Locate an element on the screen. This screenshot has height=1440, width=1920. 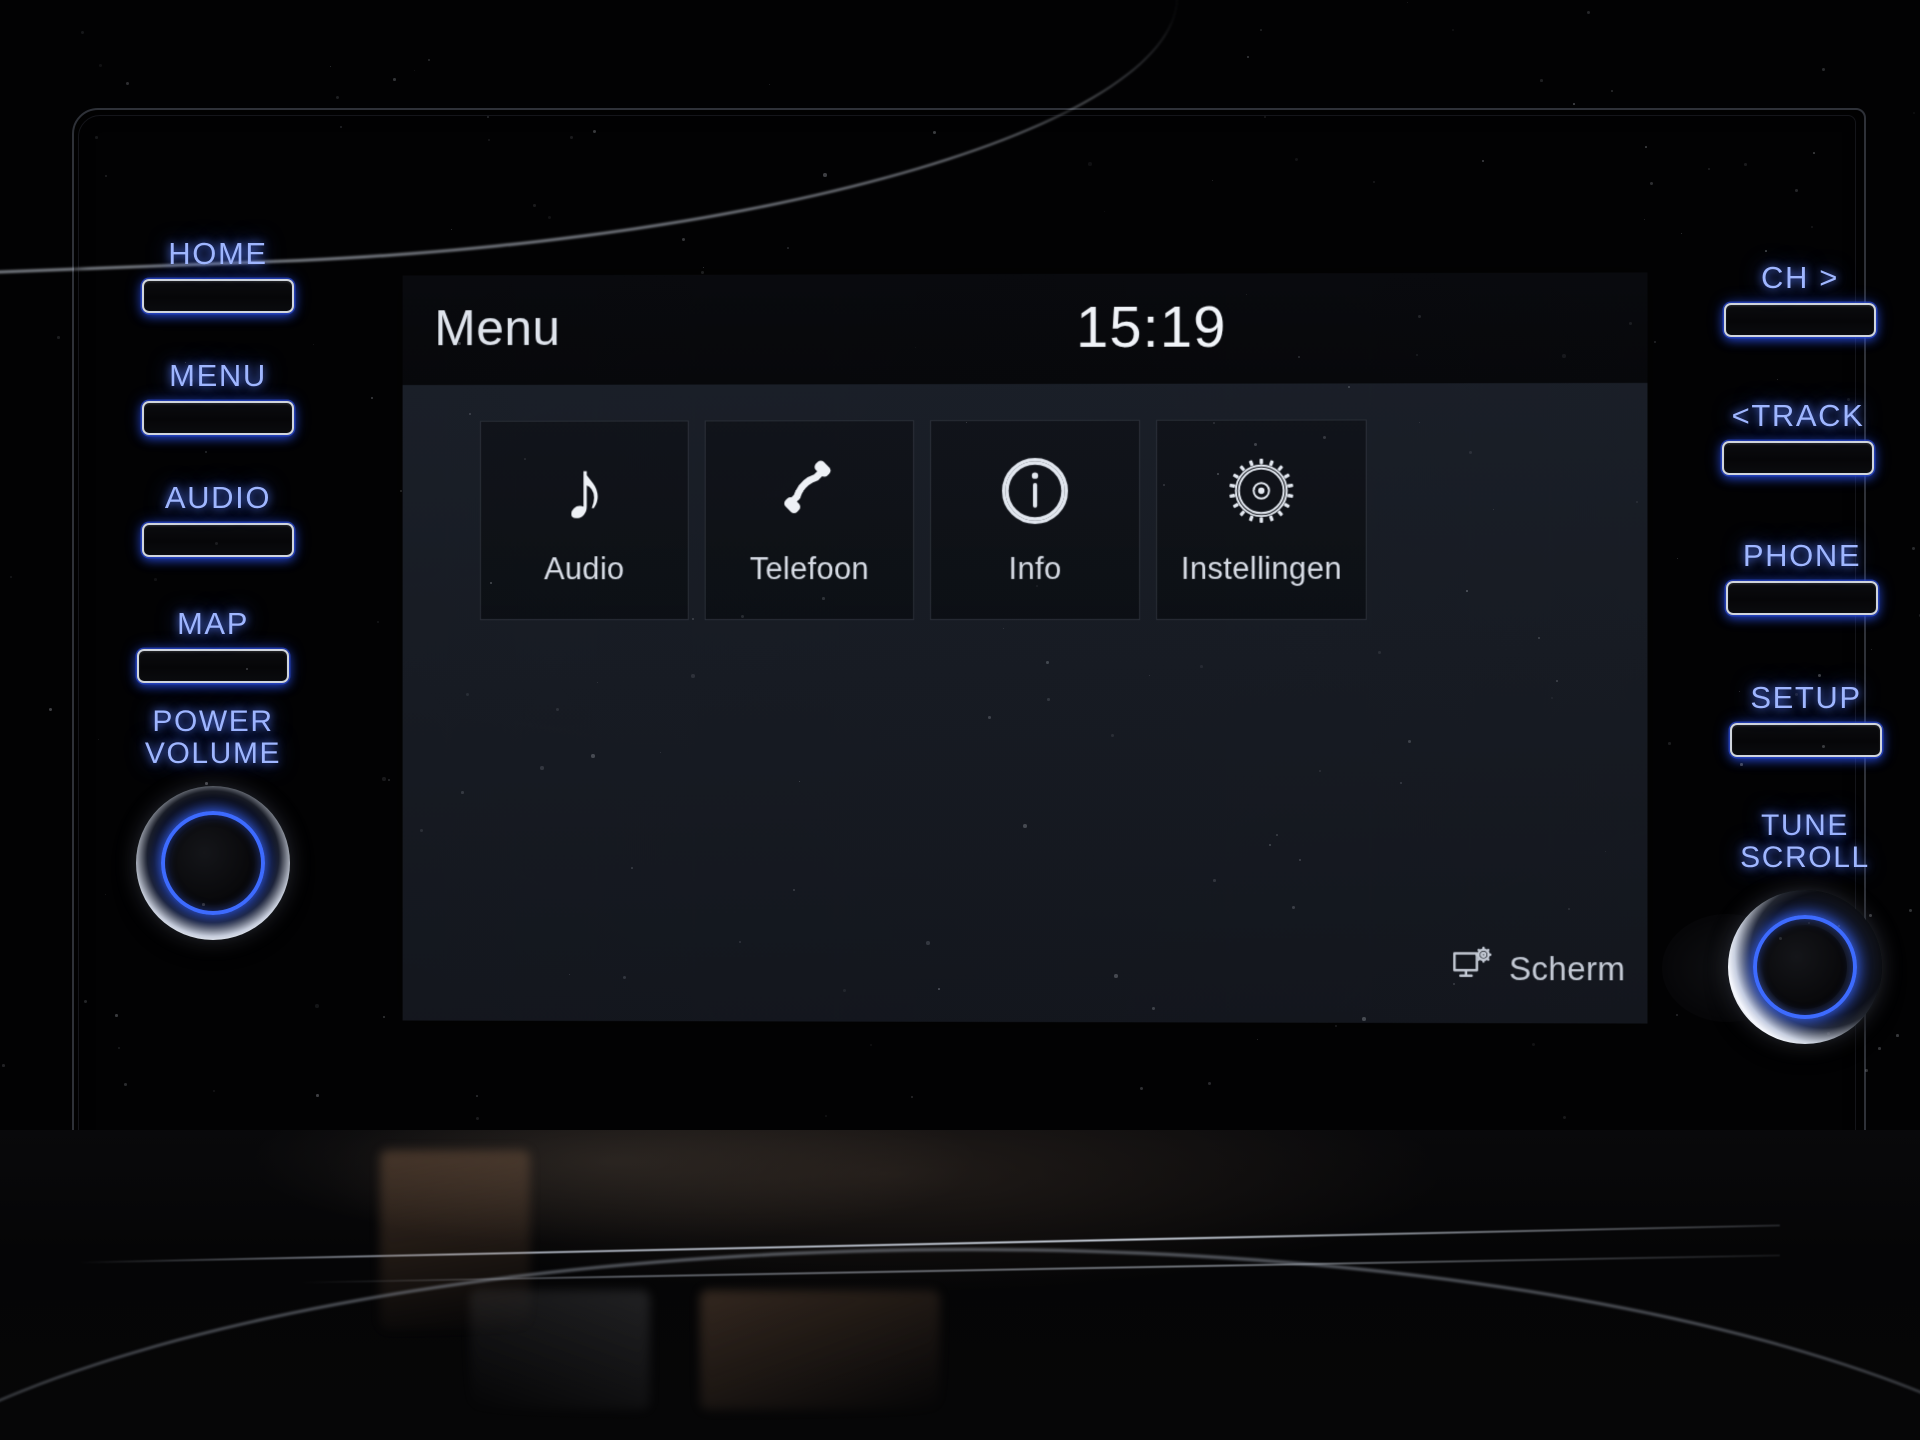
menu-tile-audio-label: Audio is located at coordinates (584, 569).